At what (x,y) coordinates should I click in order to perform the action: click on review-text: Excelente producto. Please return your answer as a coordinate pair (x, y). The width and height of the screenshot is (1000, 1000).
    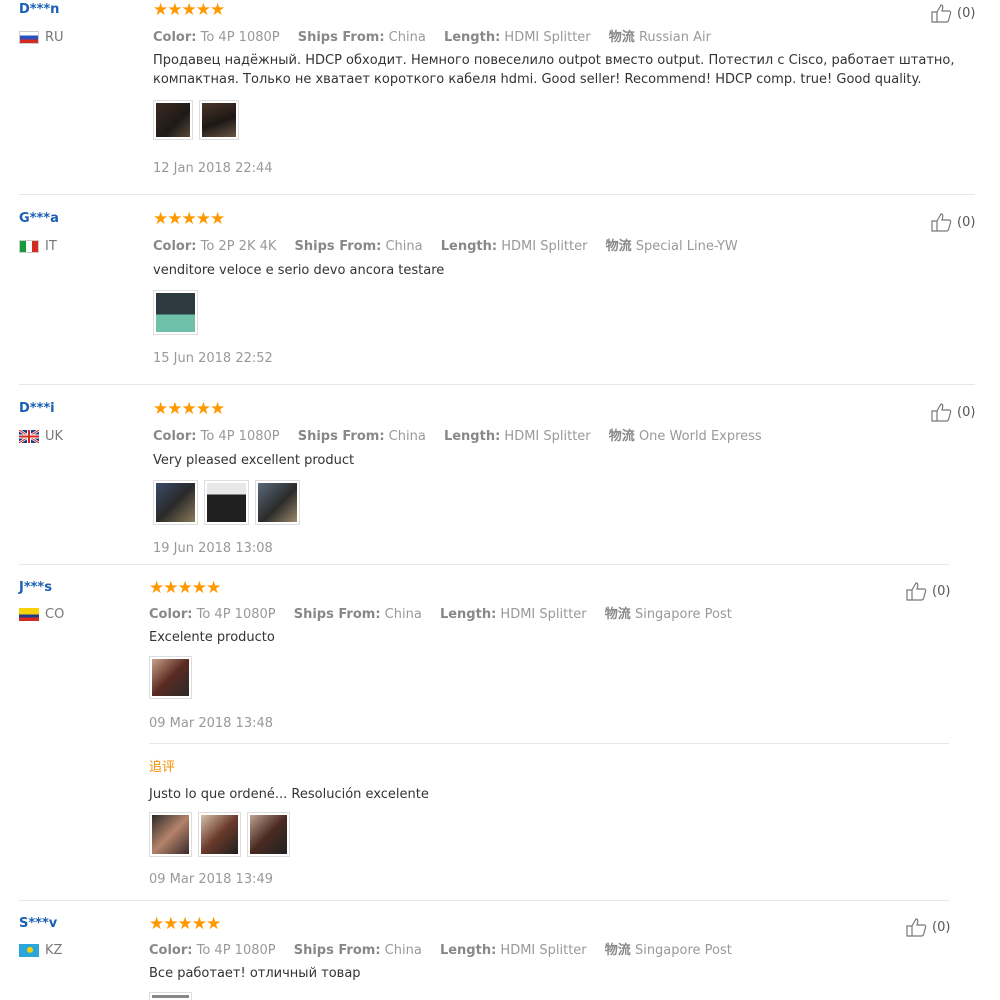
    Looking at the image, I should click on (212, 637).